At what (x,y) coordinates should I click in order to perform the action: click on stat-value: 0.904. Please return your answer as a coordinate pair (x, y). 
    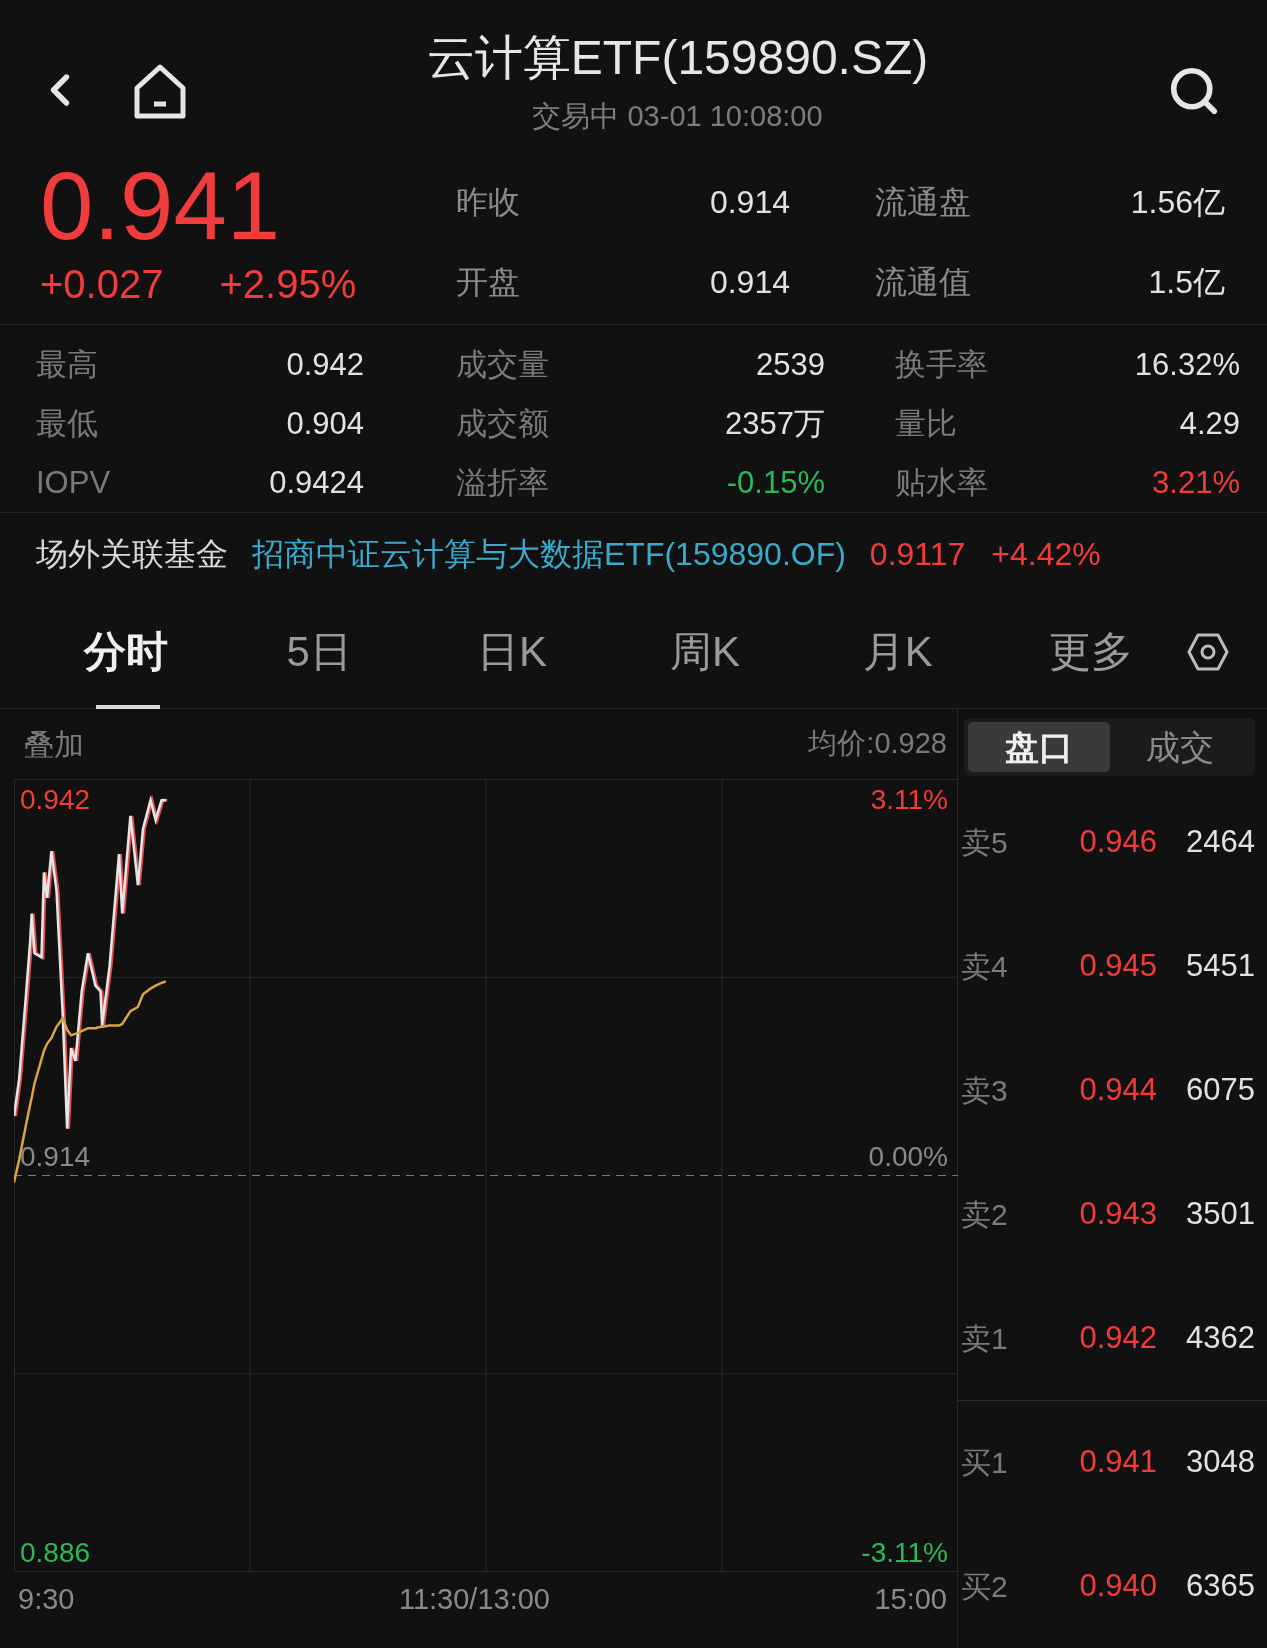
    Looking at the image, I should click on (325, 424).